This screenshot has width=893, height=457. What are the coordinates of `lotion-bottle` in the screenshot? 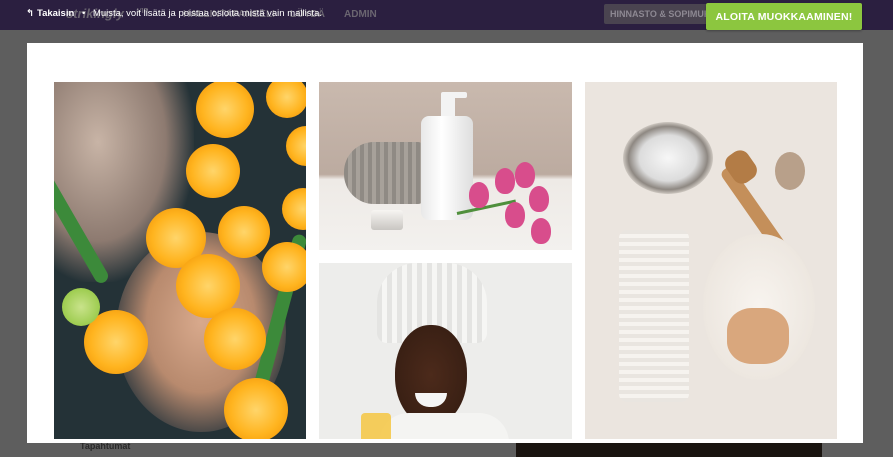 It's located at (447, 168).